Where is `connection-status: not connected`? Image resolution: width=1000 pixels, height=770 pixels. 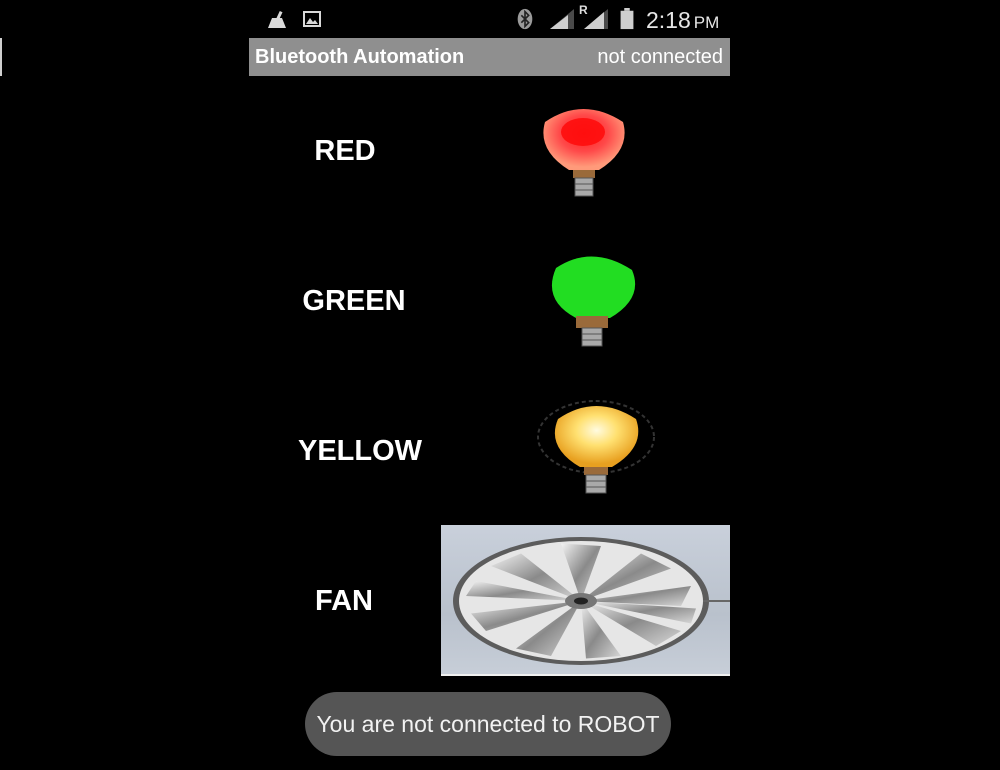 connection-status: not connected is located at coordinates (660, 57).